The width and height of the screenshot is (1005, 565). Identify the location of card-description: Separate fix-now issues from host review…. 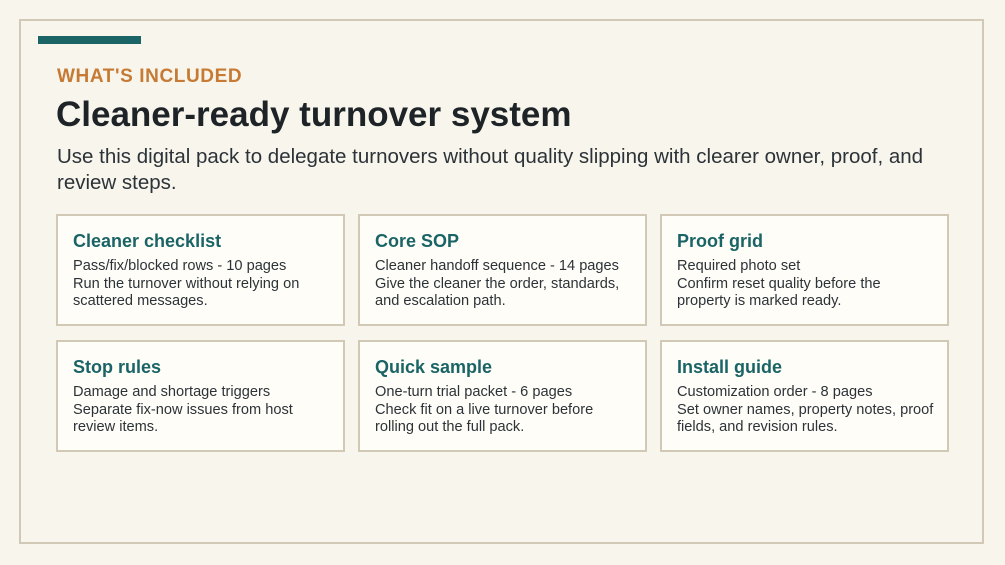
(183, 418).